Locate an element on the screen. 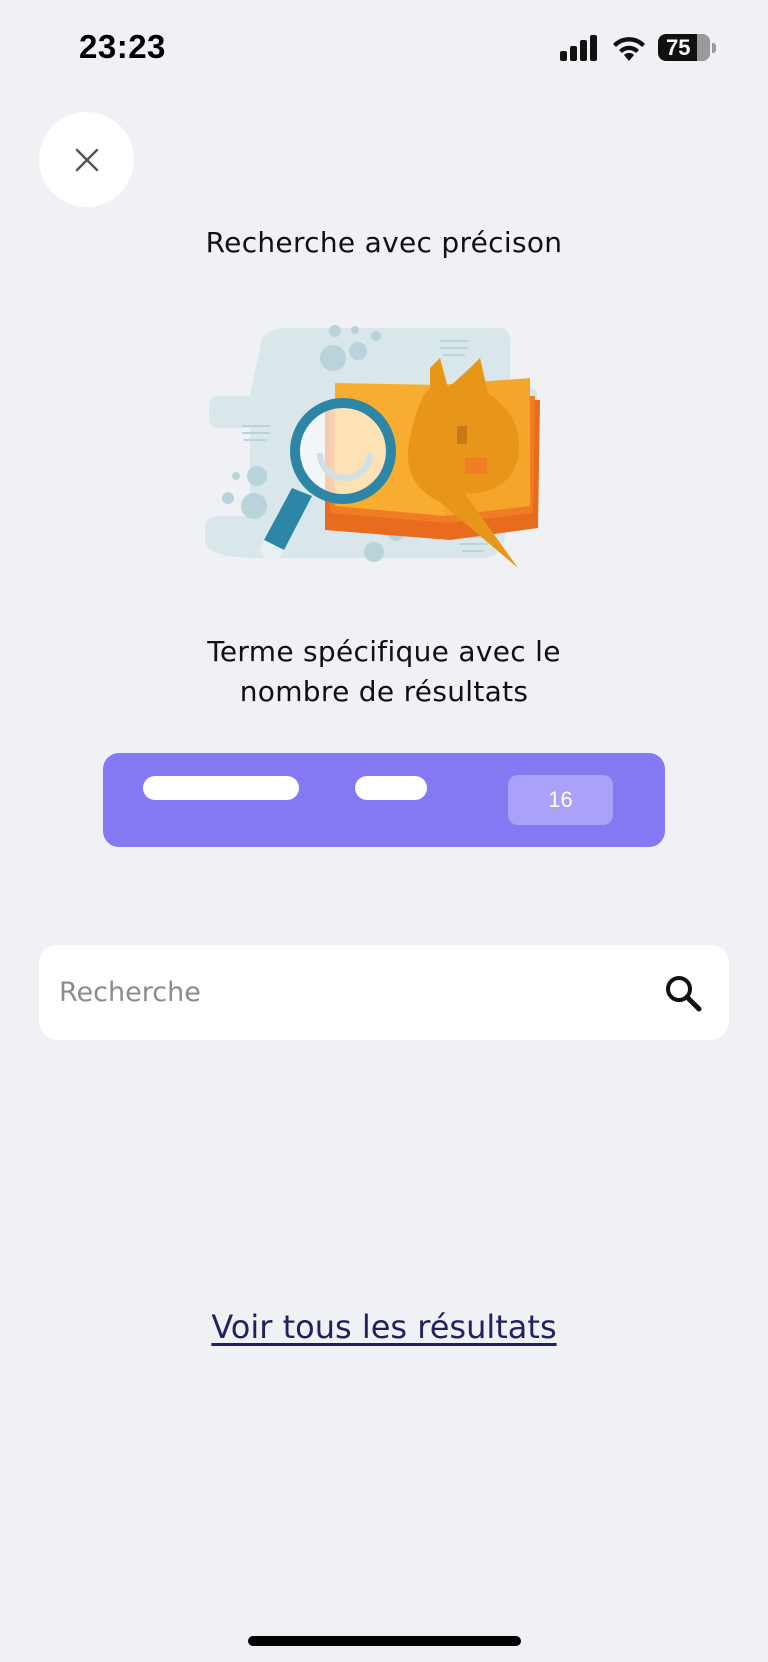 The height and width of the screenshot is (1662, 768). page-title: Recherche avec précison is located at coordinates (384, 242).